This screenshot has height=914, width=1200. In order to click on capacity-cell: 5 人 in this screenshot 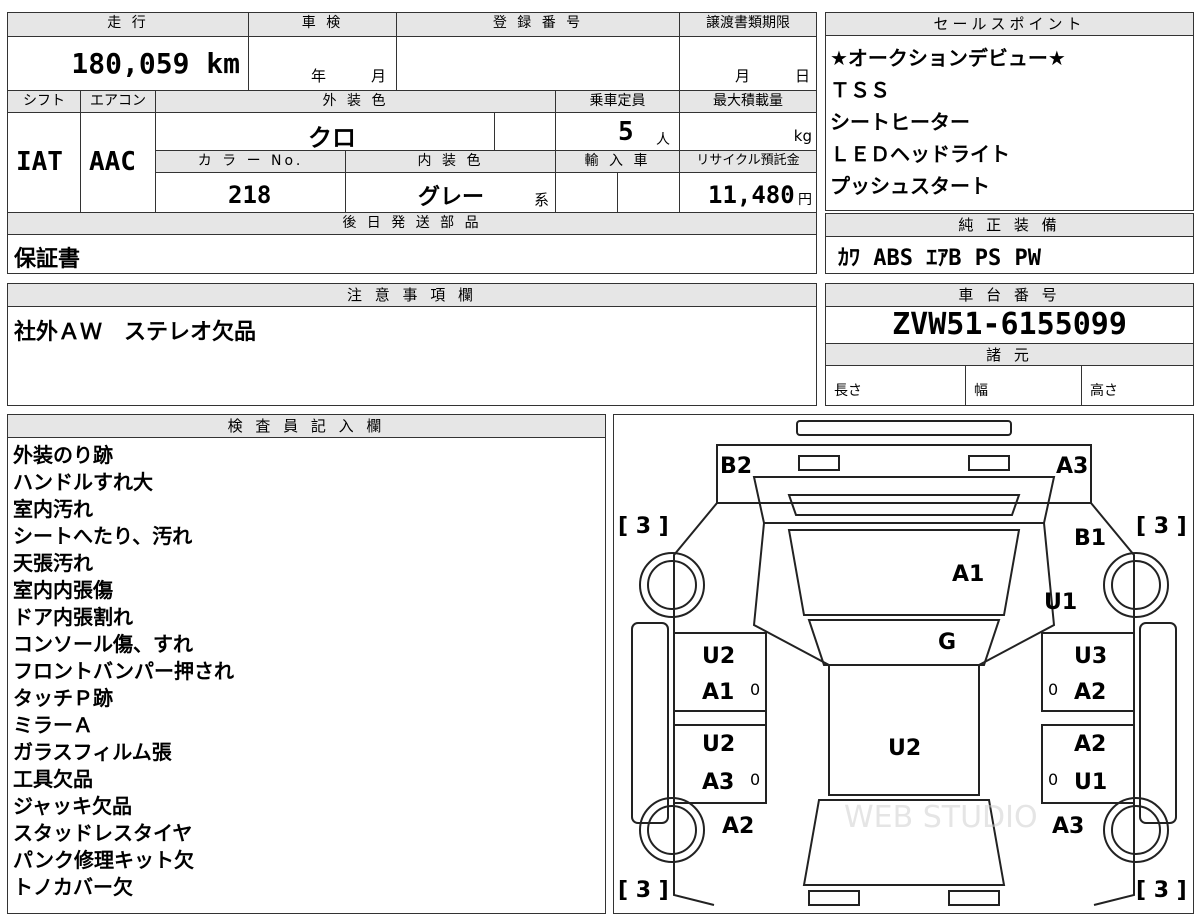, I will do `click(618, 132)`.